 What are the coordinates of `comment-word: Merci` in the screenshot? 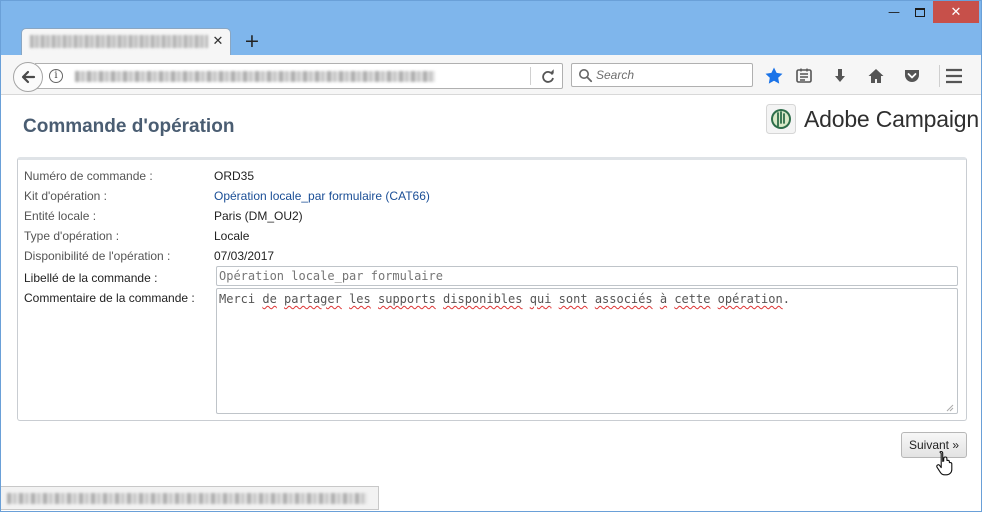 It's located at (237, 299).